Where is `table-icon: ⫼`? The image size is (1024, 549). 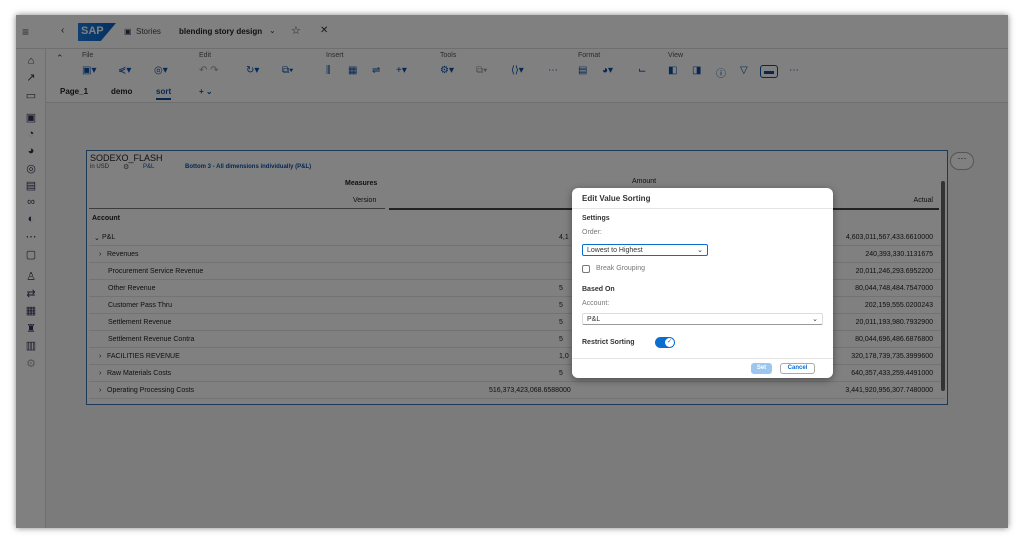 table-icon: ⫼ is located at coordinates (328, 70).